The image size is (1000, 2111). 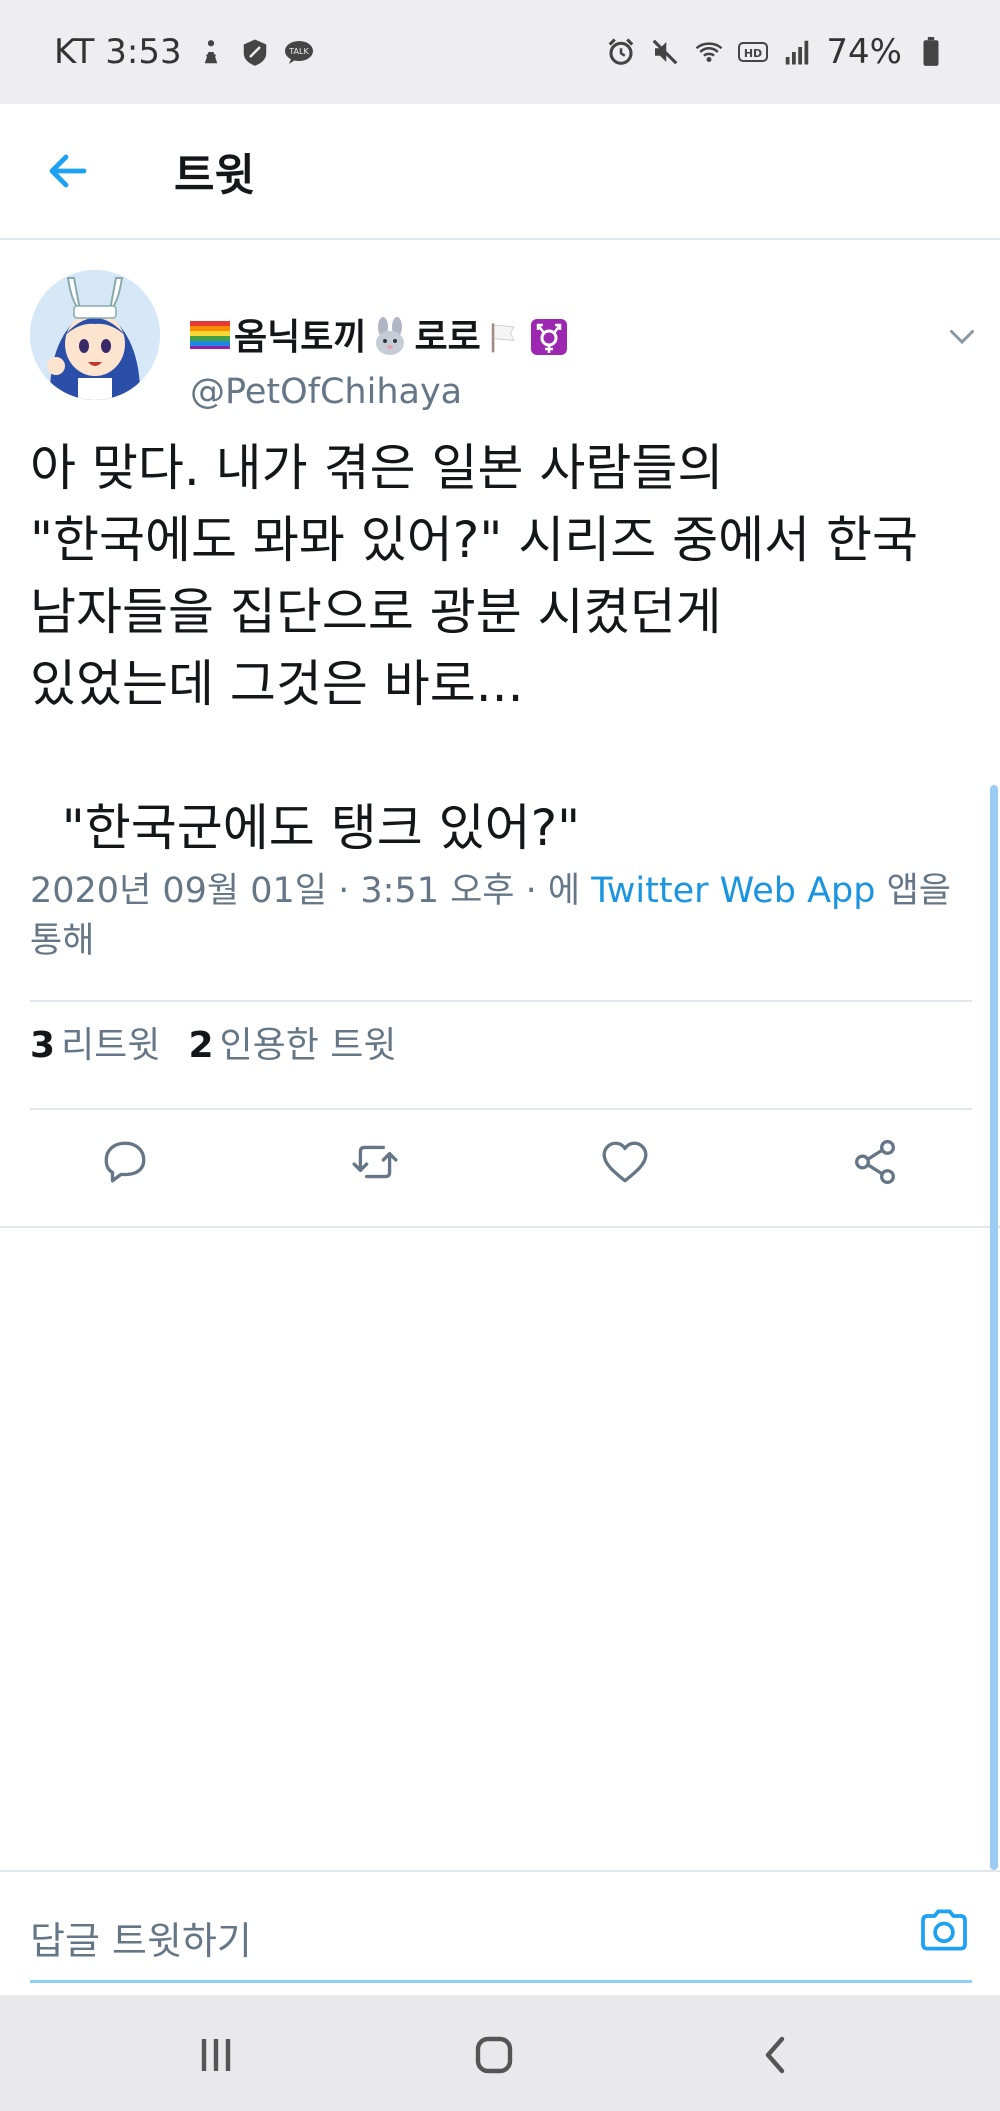 I want to click on quote-stat: 2 인용한 트윗, so click(x=292, y=1042).